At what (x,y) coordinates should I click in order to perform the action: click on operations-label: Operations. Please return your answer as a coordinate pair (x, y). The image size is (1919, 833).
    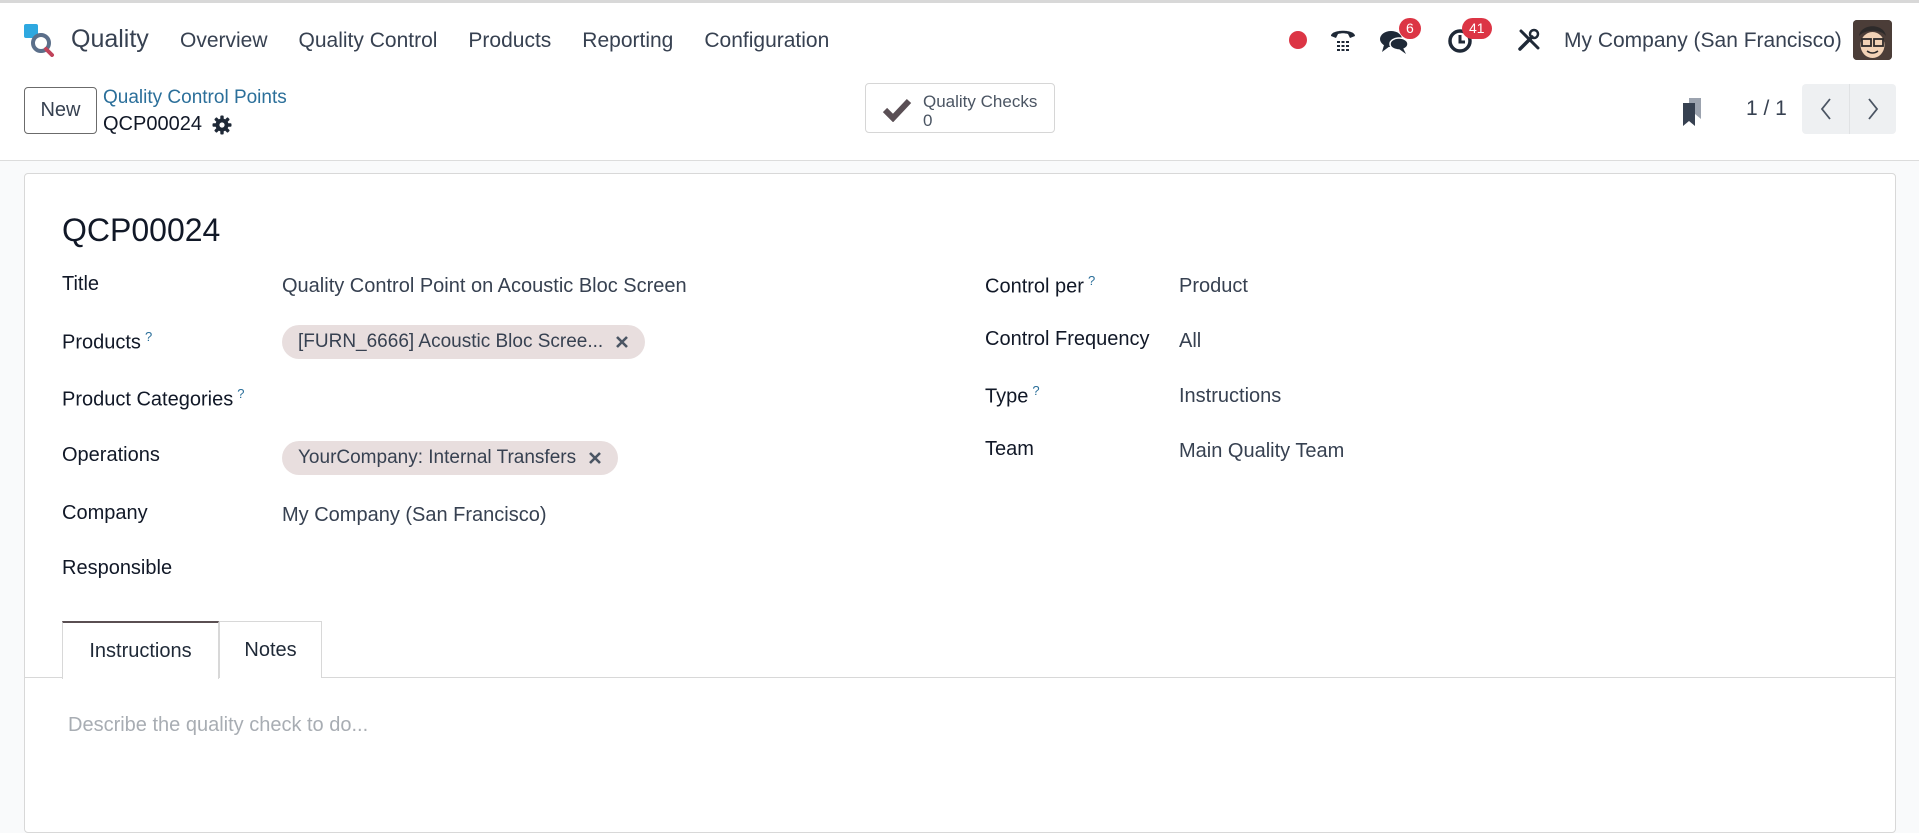
    Looking at the image, I should click on (111, 455).